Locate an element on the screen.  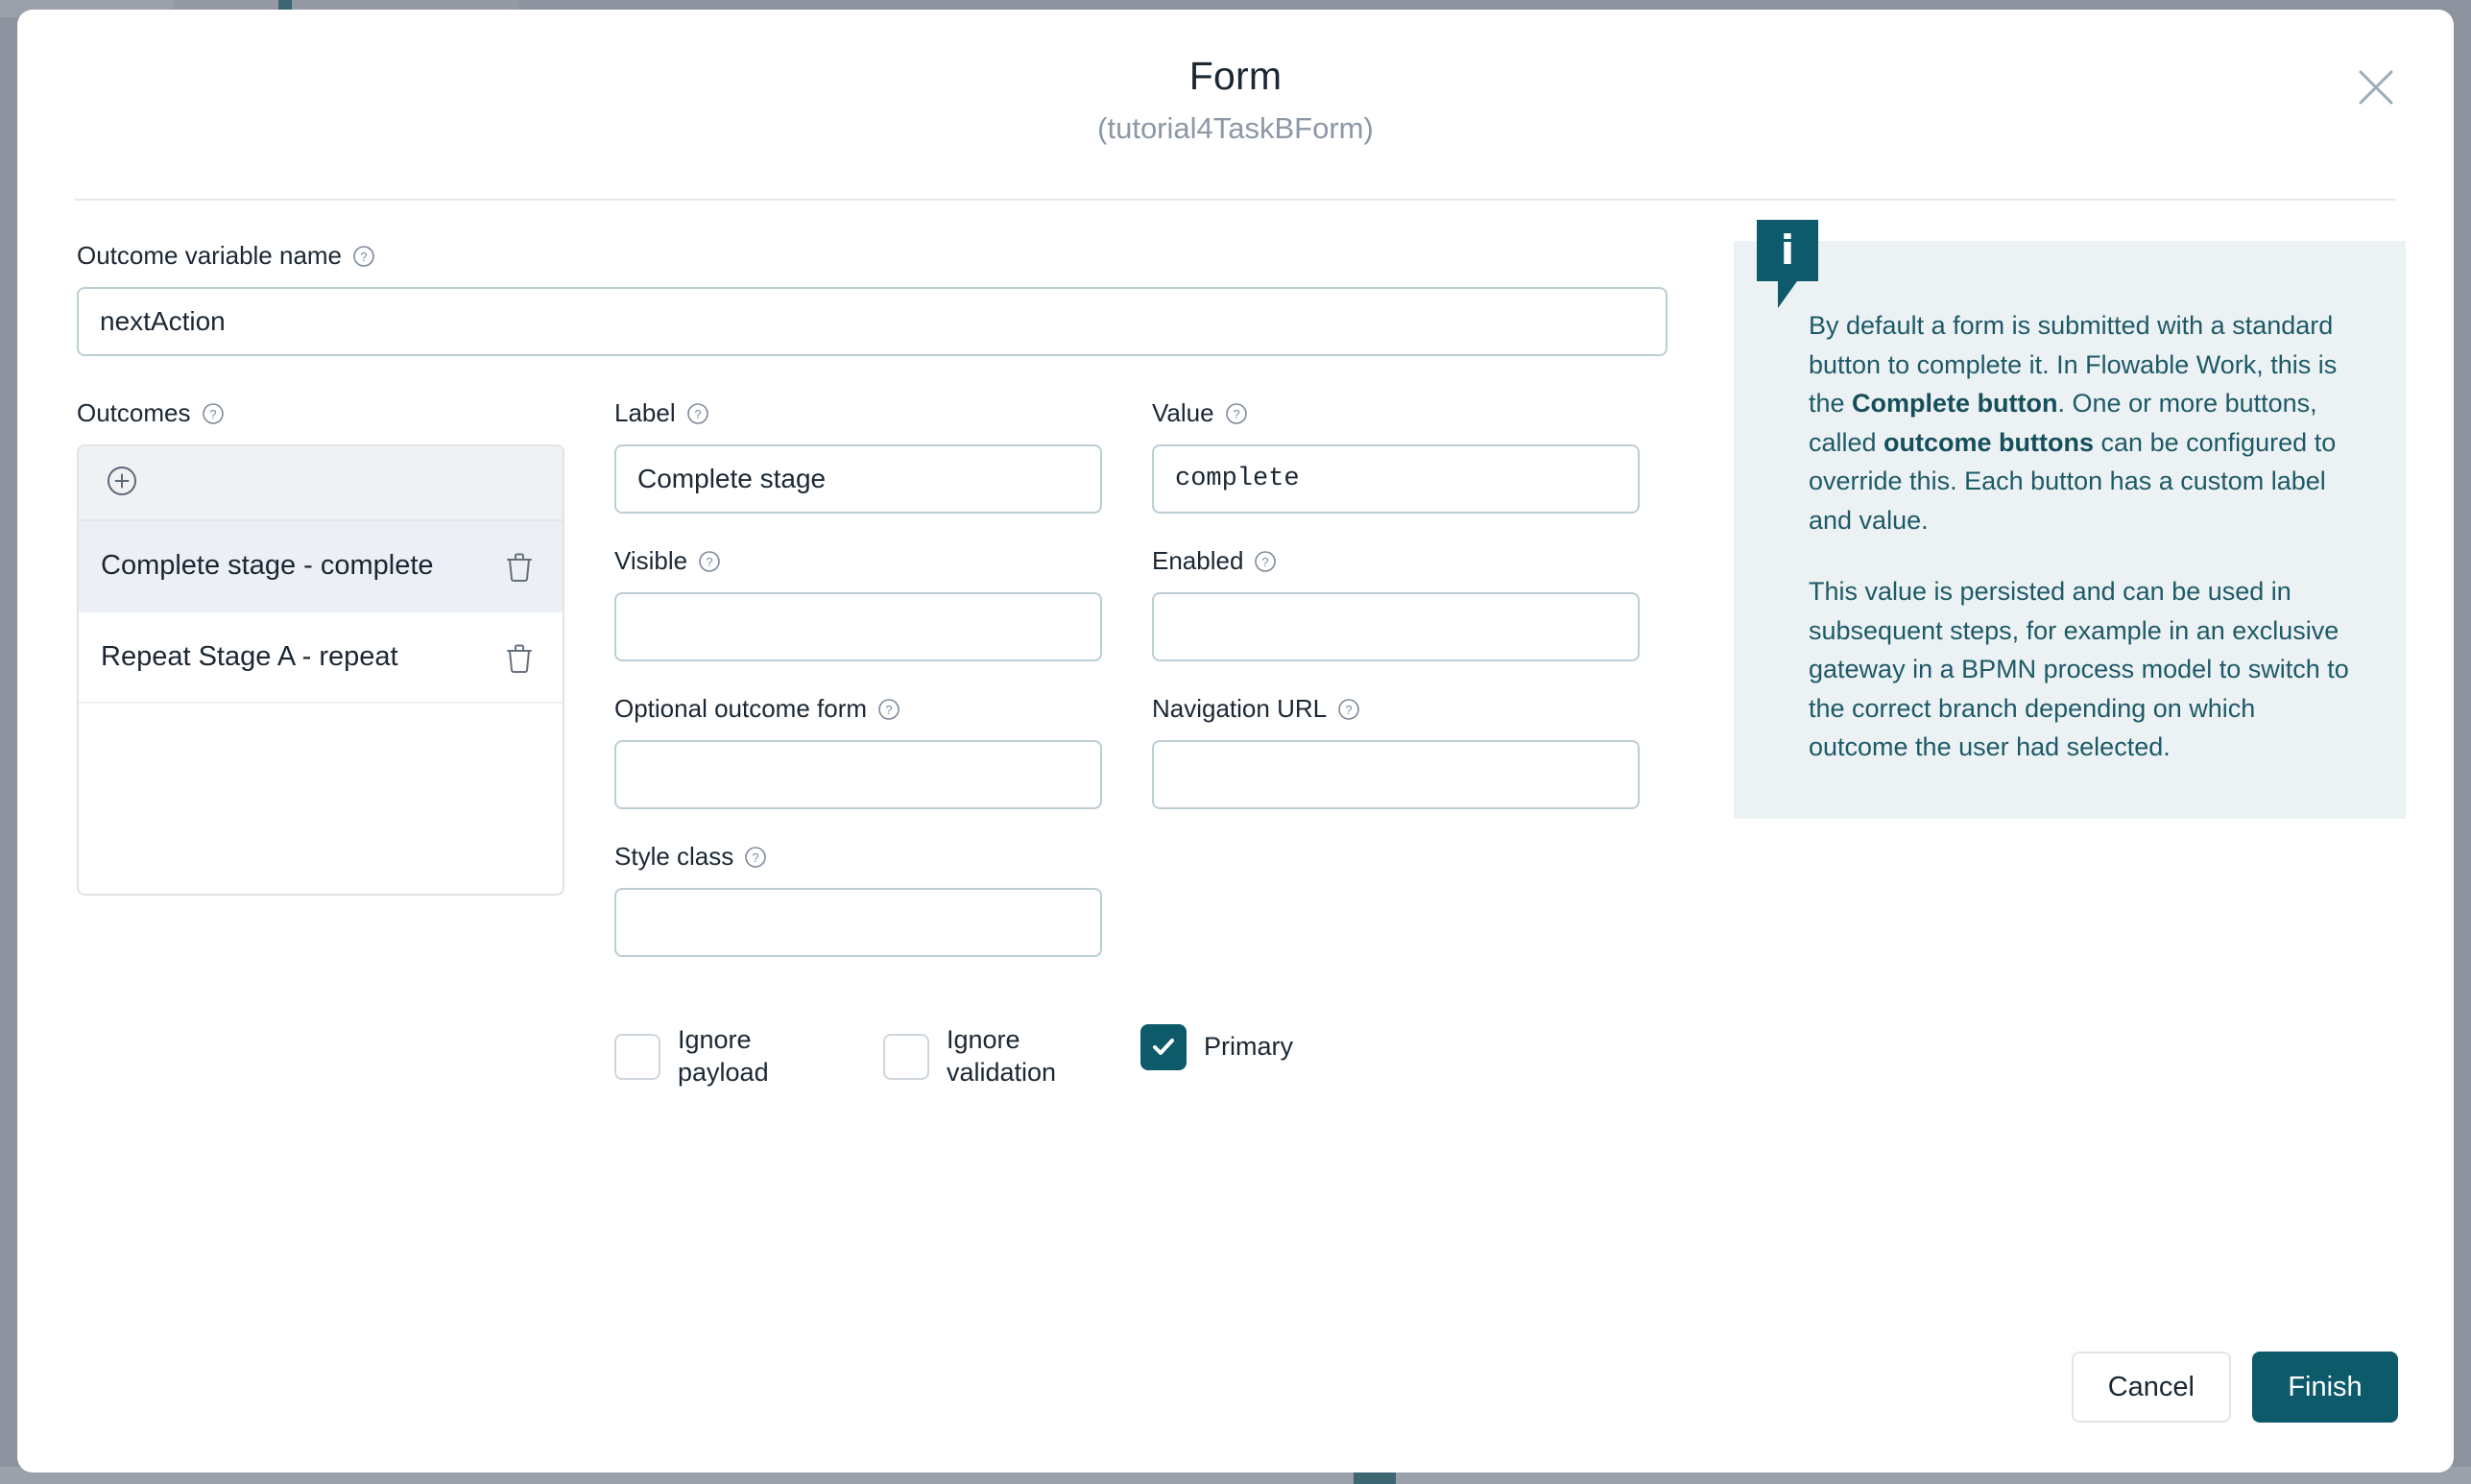
visible-field-label-row: Visible ? is located at coordinates (883, 561).